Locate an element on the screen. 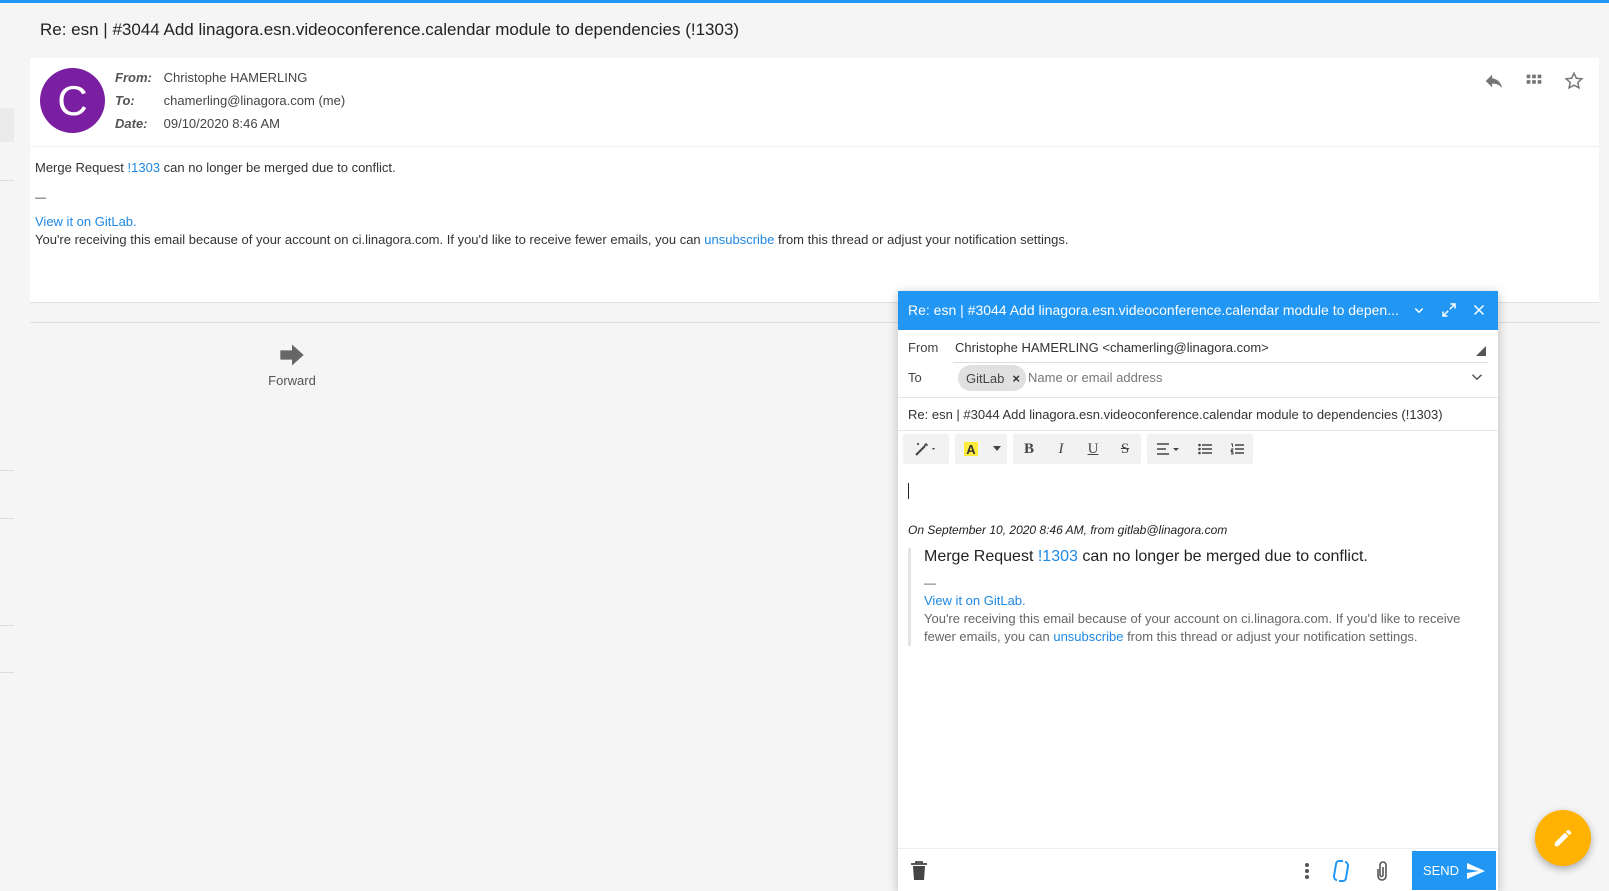 The image size is (1609, 891). from-underline is located at coordinates (1220, 362).